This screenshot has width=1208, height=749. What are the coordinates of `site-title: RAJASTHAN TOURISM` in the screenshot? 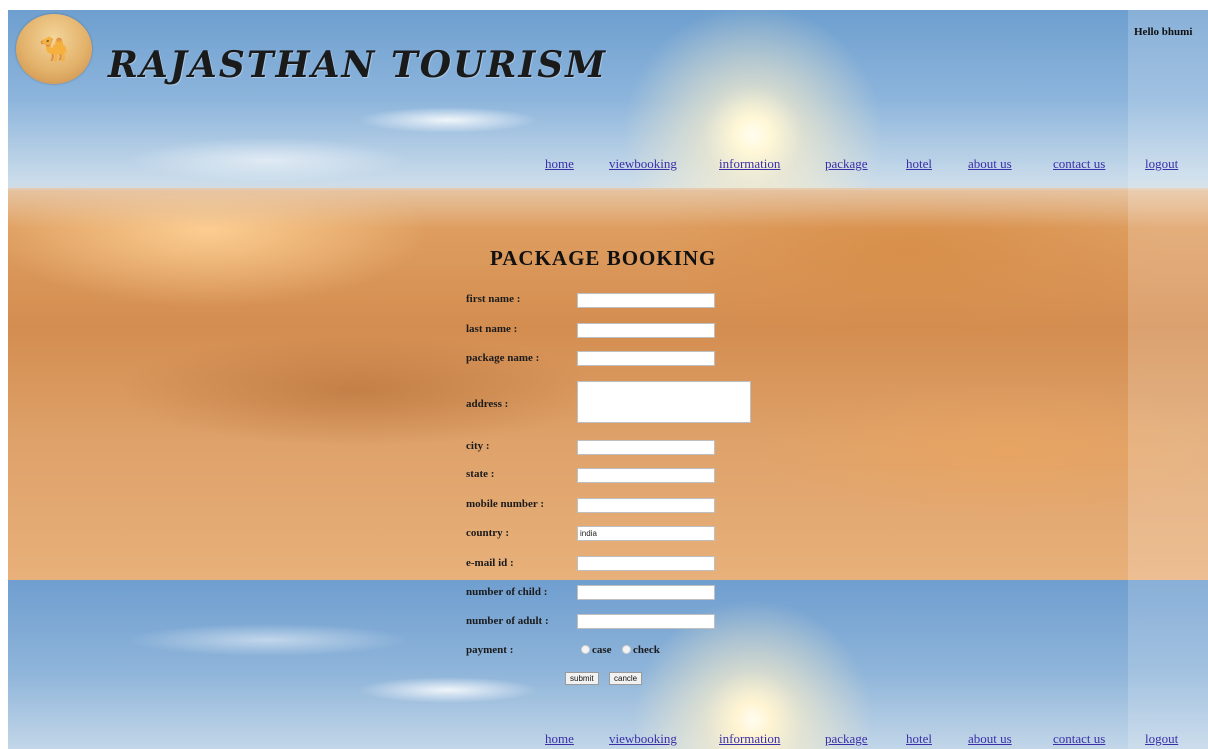 It's located at (358, 65).